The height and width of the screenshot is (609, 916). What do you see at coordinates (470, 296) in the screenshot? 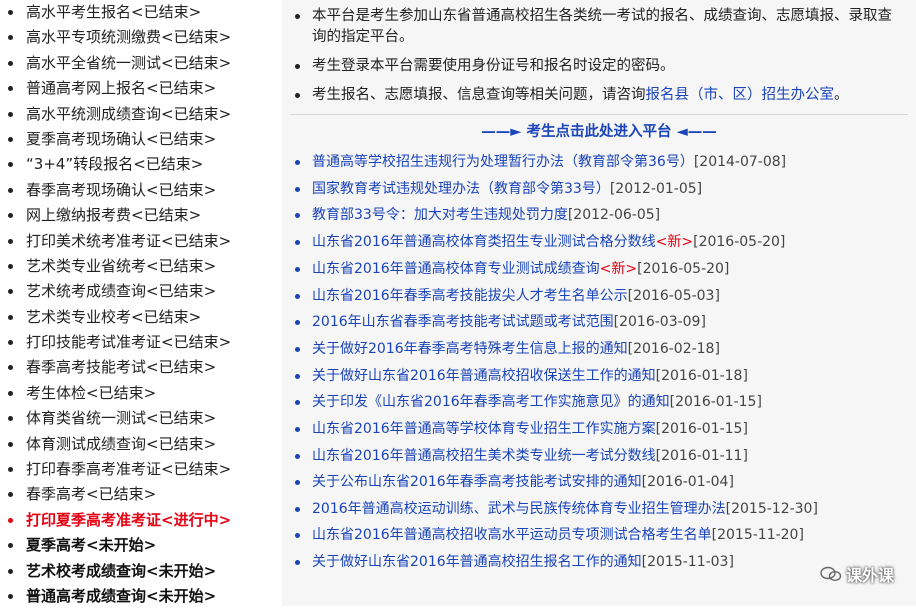
I see `news-link: 山东省2016年春季高考技能拔尖人才考生名单公示` at bounding box center [470, 296].